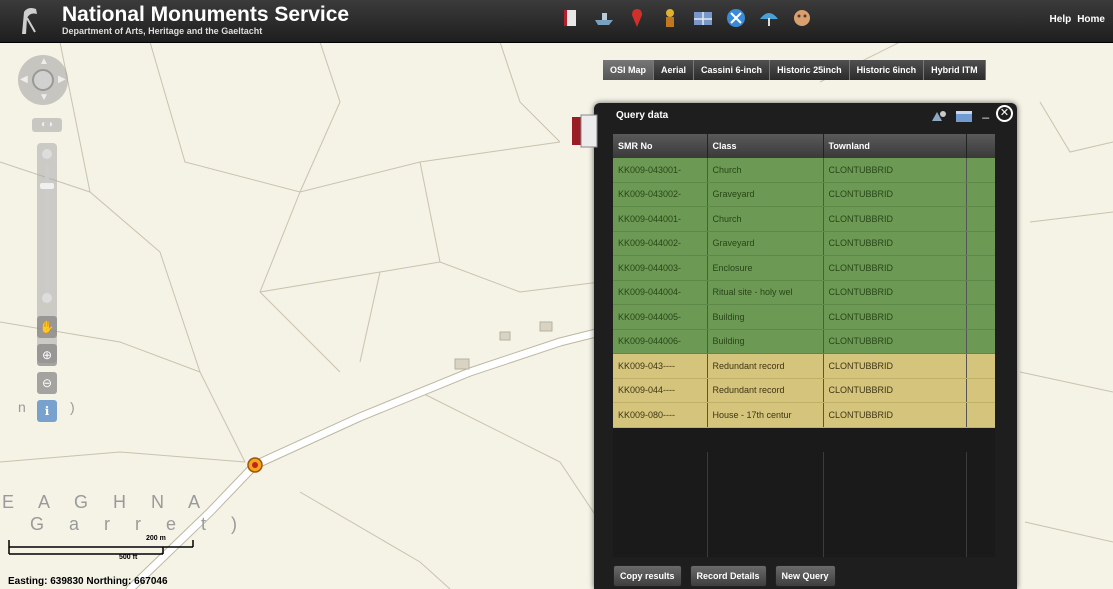  I want to click on panel-buttons: Copy results Record Details New Query, so click(724, 576).